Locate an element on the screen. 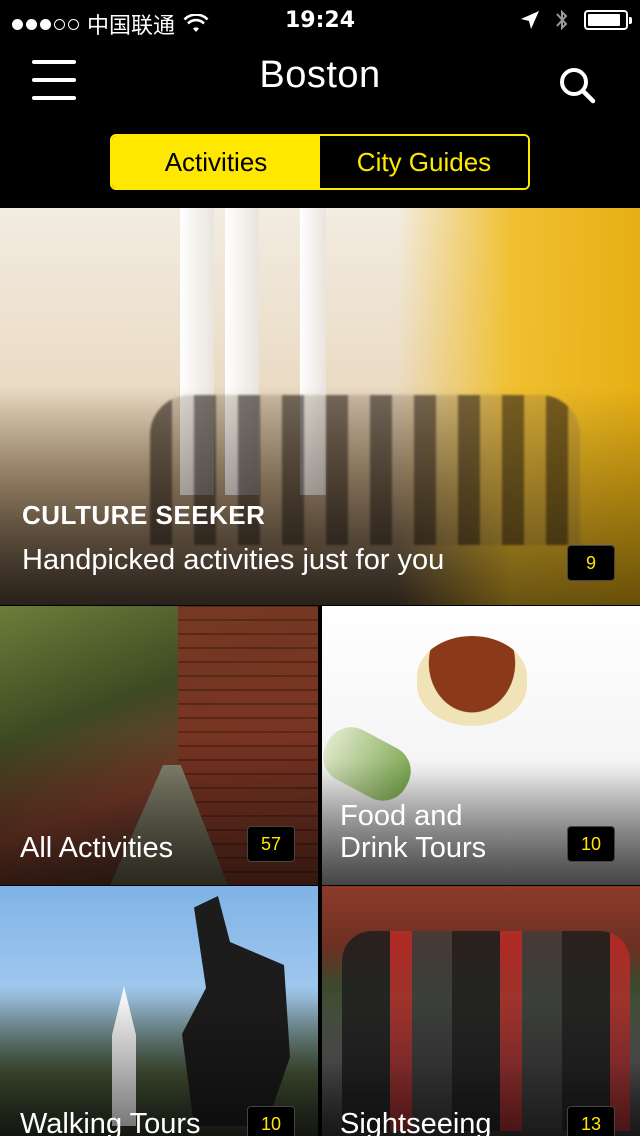  bluetooth-icon is located at coordinates (562, 20).